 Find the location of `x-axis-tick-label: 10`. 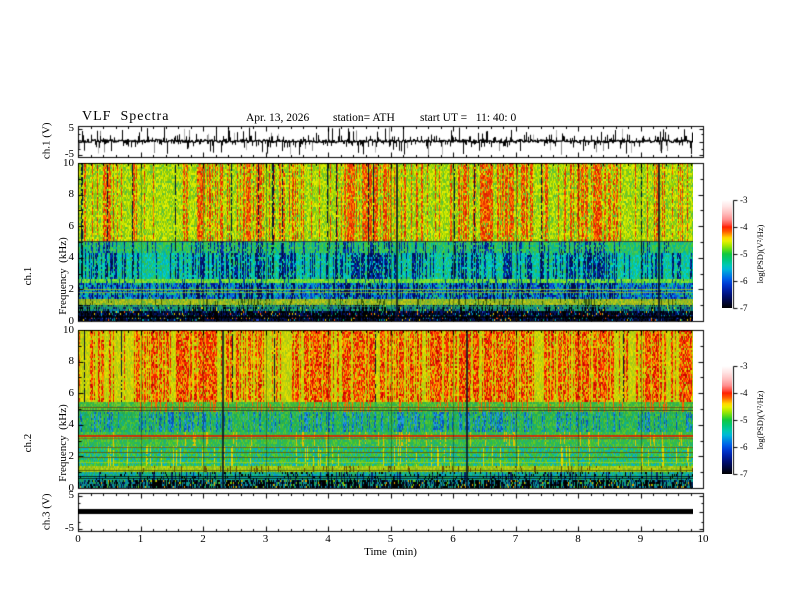

x-axis-tick-label: 10 is located at coordinates (703, 539).